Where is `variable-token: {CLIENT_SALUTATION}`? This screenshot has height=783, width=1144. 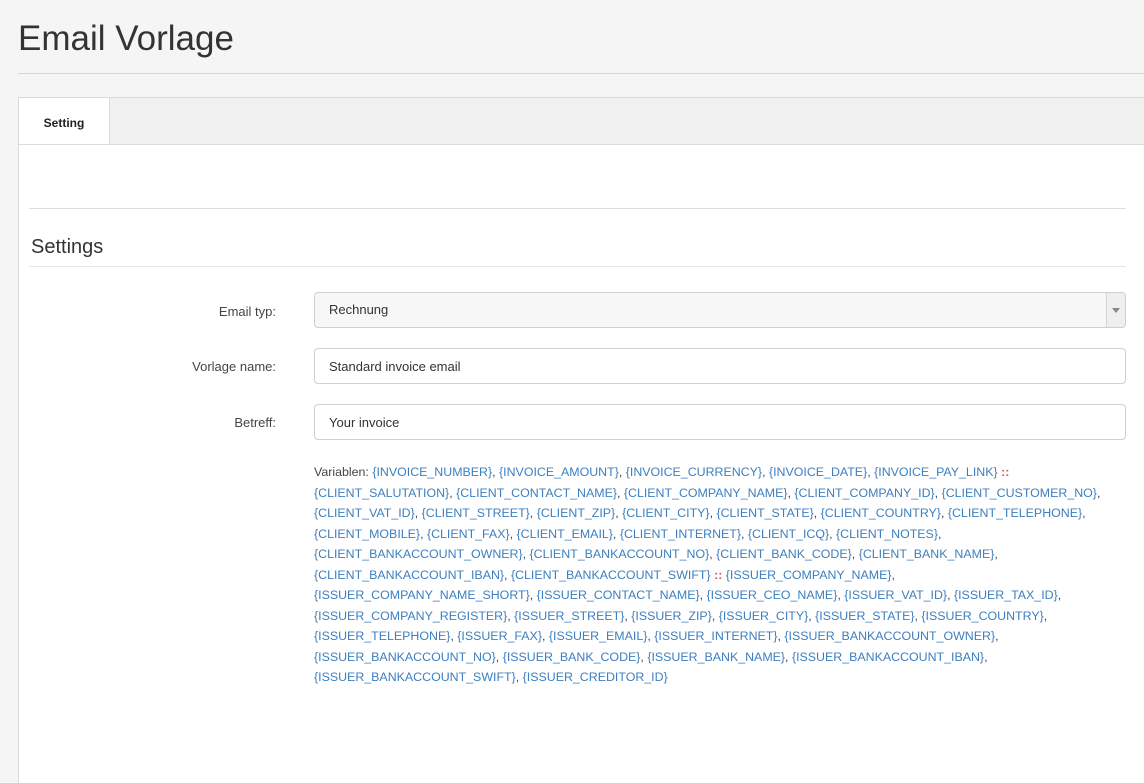 variable-token: {CLIENT_SALUTATION} is located at coordinates (382, 492).